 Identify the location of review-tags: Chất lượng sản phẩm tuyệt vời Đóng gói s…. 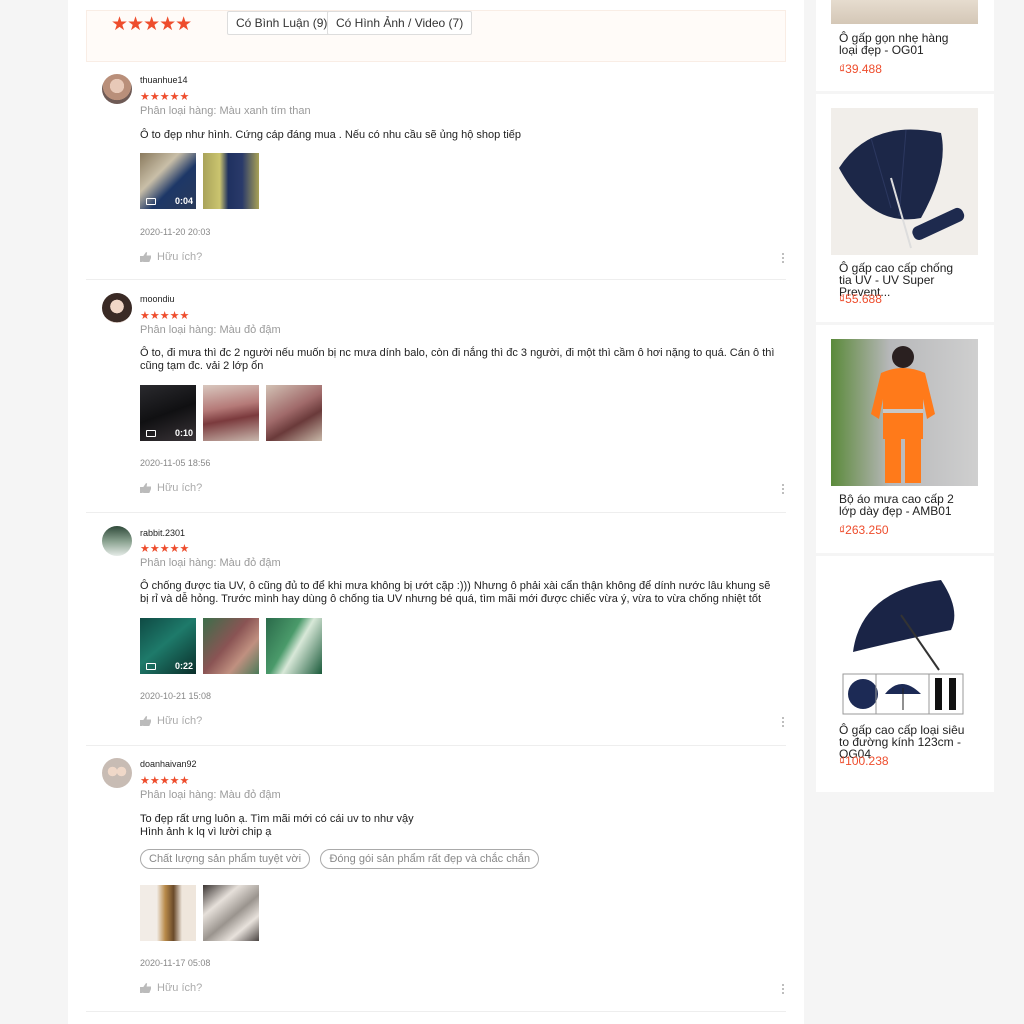
(342, 859).